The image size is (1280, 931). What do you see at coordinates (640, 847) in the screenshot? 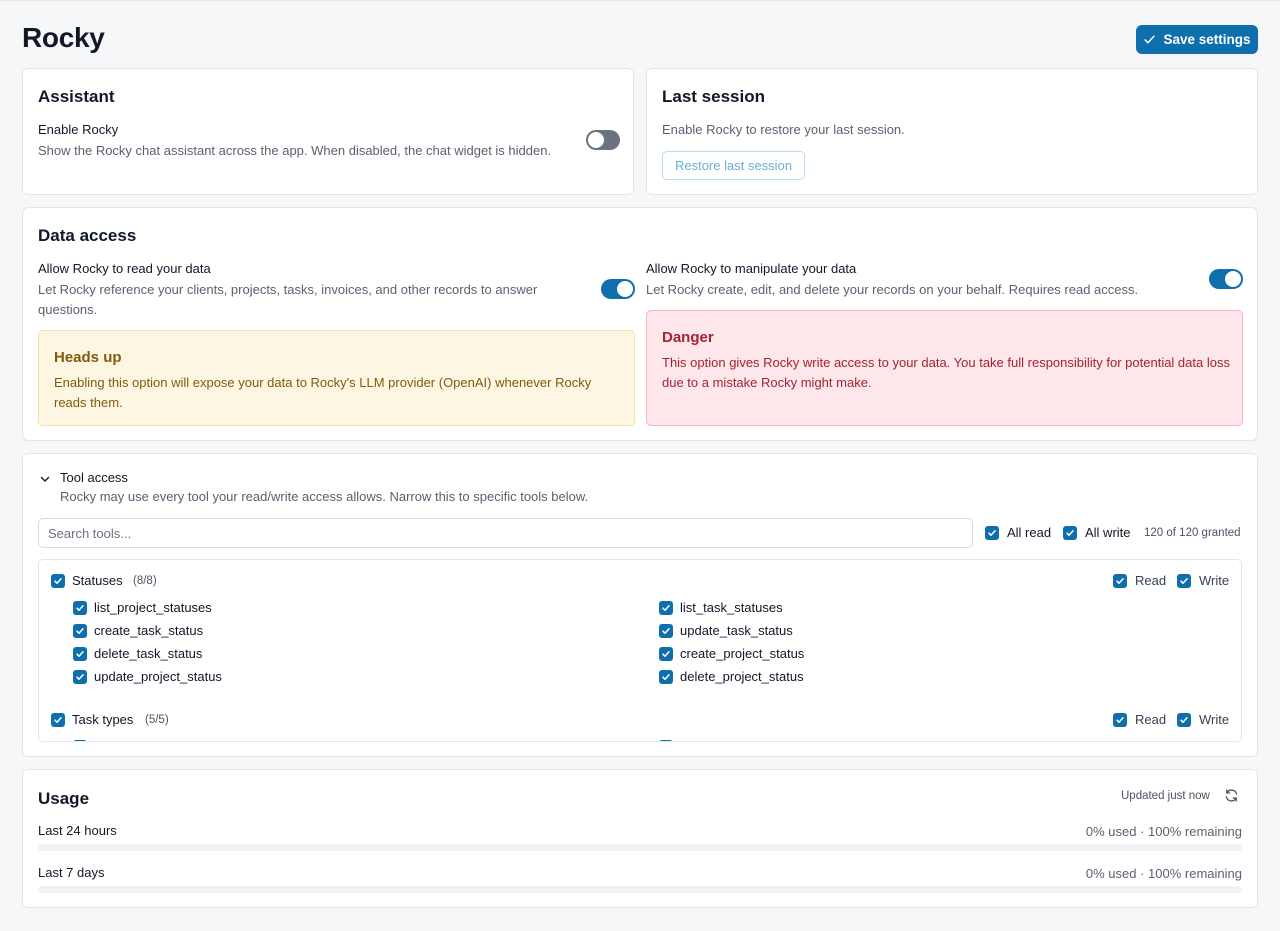
I see `usage-24h-progress` at bounding box center [640, 847].